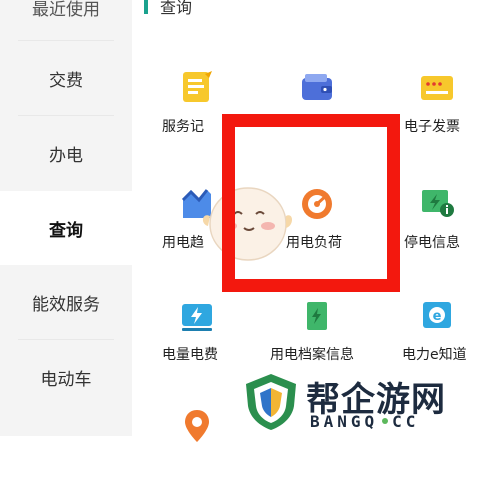  What do you see at coordinates (197, 338) in the screenshot?
I see `tile-energy-bill: 电量电费` at bounding box center [197, 338].